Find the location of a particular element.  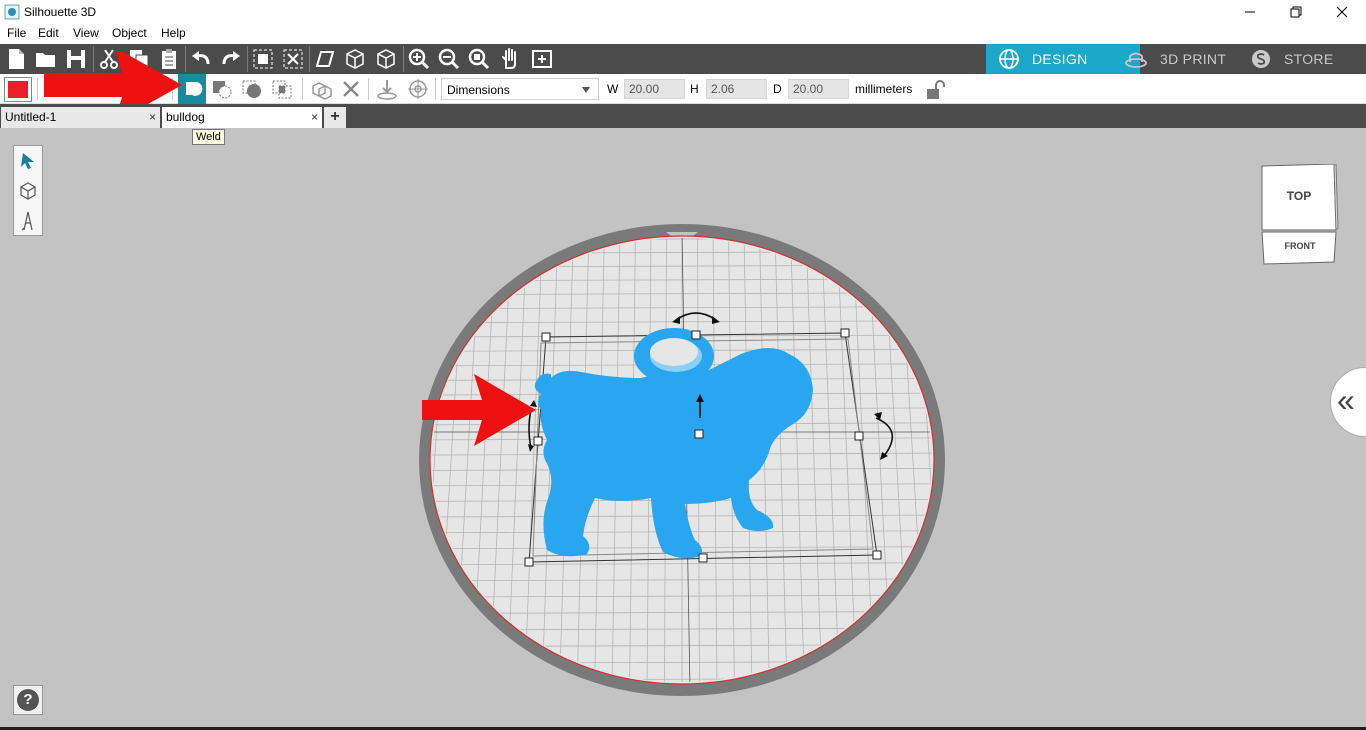

ungroup-icon is located at coordinates (293, 59).